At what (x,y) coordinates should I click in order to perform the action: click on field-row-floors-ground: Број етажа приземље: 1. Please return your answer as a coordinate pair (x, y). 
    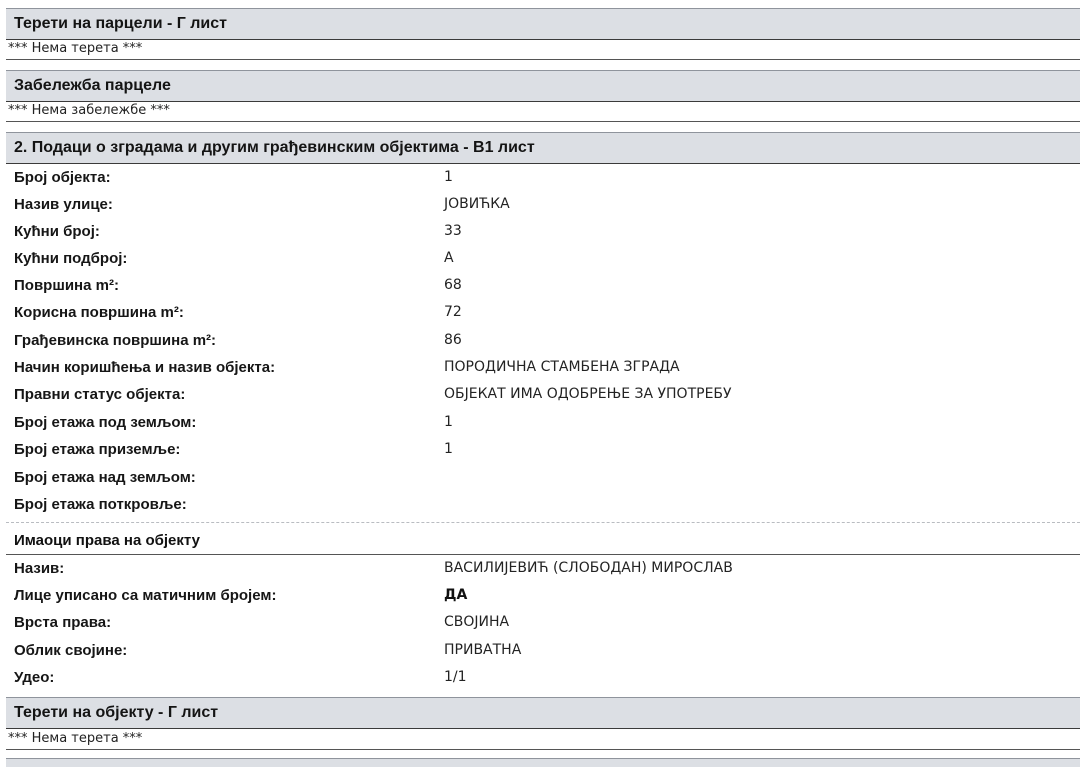
    Looking at the image, I should click on (543, 449).